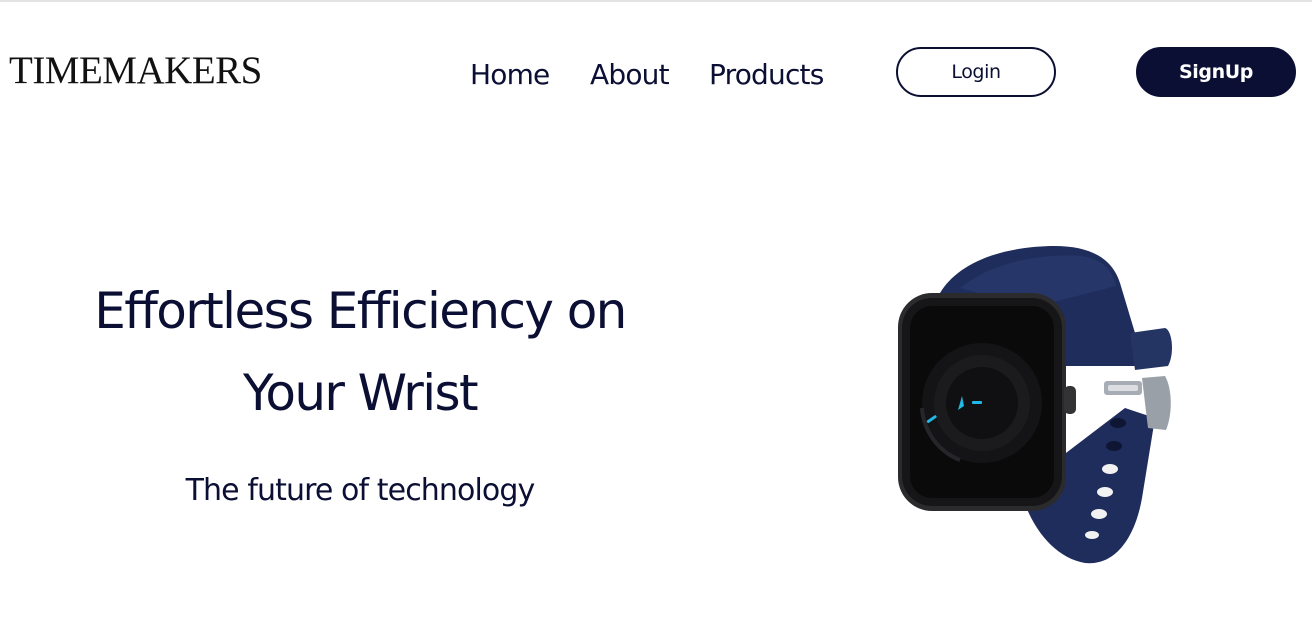  Describe the element at coordinates (656, 1) in the screenshot. I see `top-divider` at that location.